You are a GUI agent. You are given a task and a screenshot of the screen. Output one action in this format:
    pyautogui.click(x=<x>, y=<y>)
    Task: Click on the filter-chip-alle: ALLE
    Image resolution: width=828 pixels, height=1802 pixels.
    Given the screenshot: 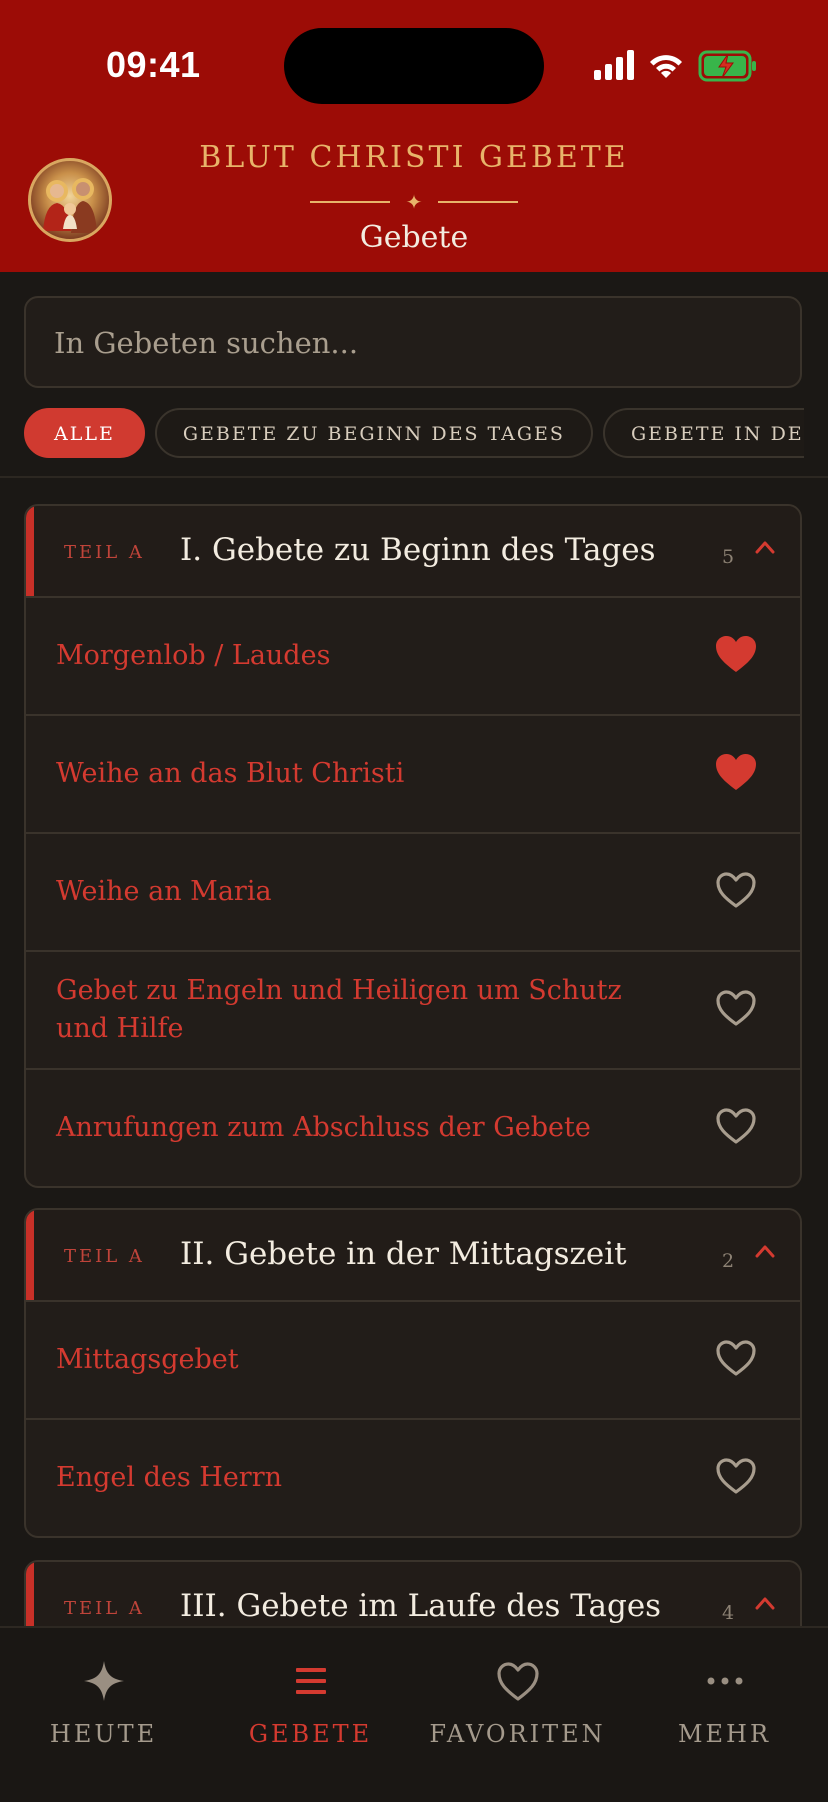 What is the action you would take?
    pyautogui.click(x=84, y=433)
    